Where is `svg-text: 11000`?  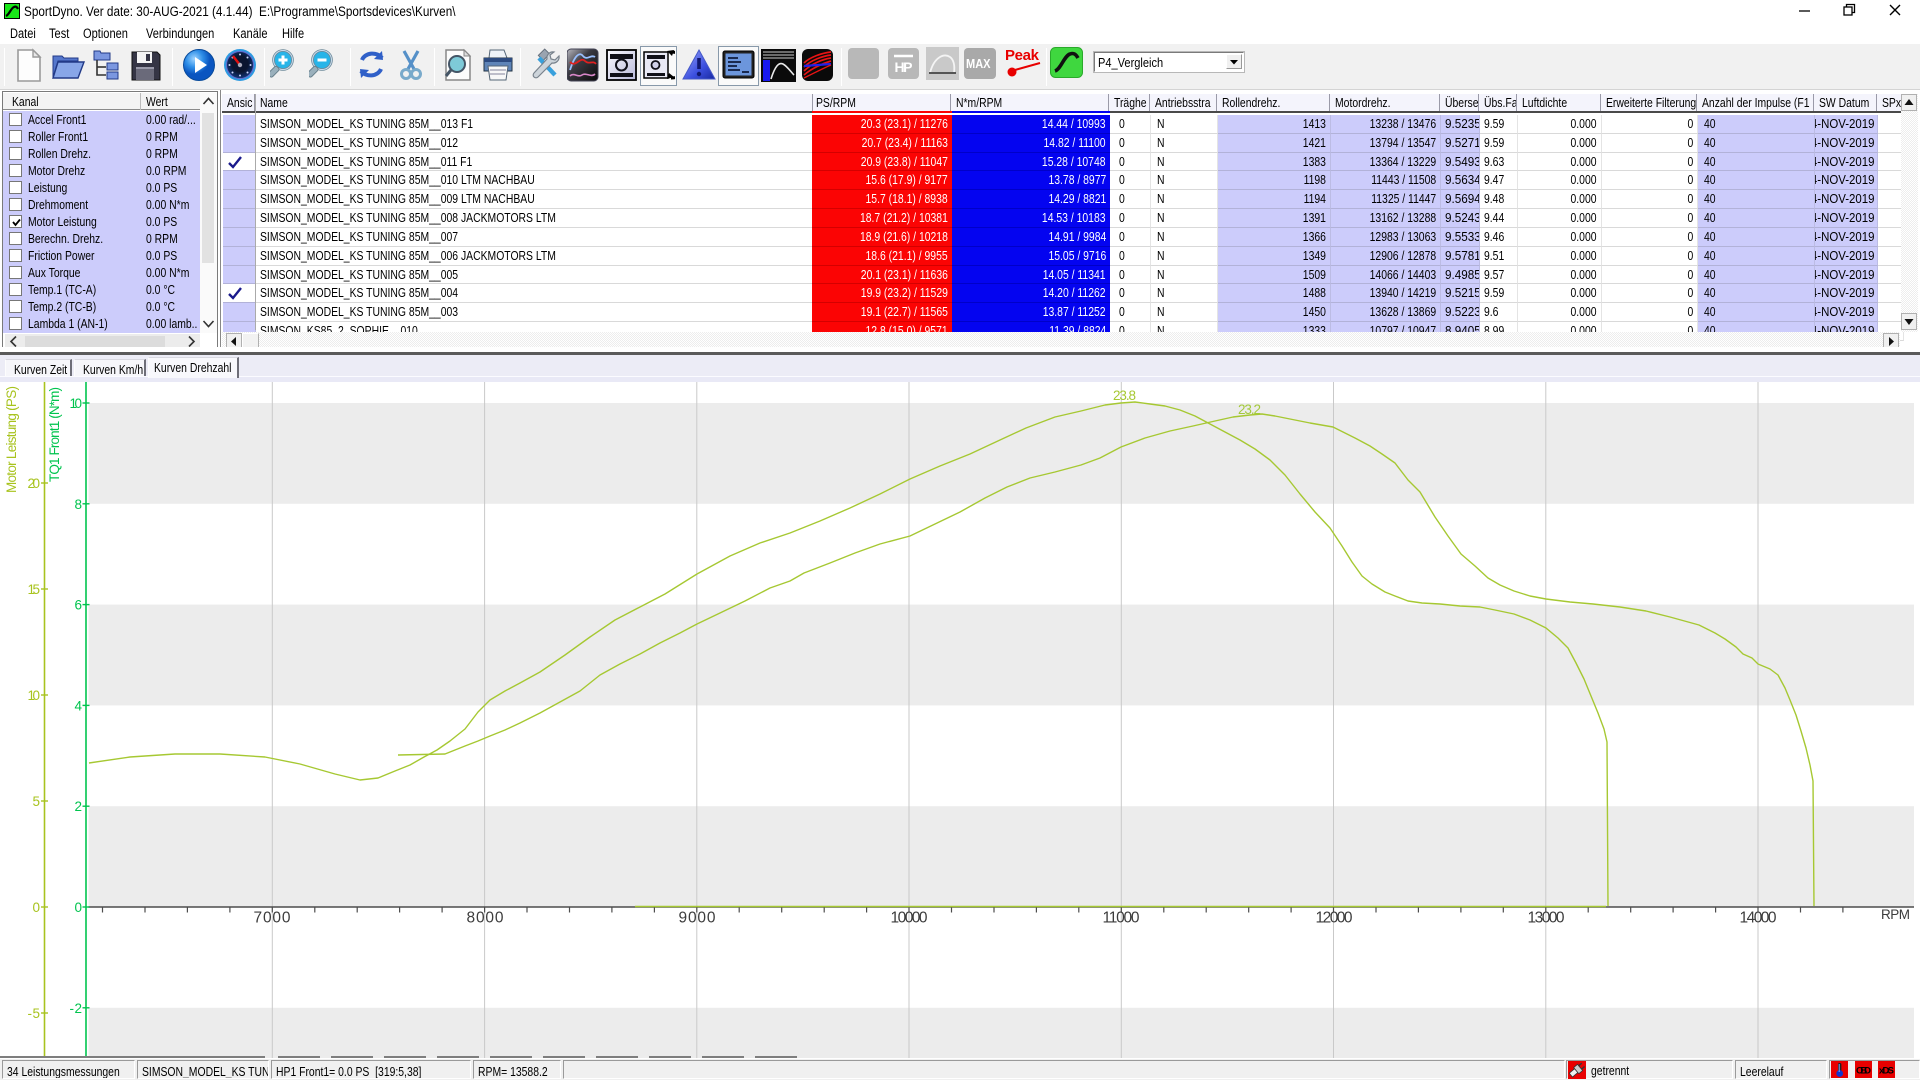 svg-text: 11000 is located at coordinates (1121, 918).